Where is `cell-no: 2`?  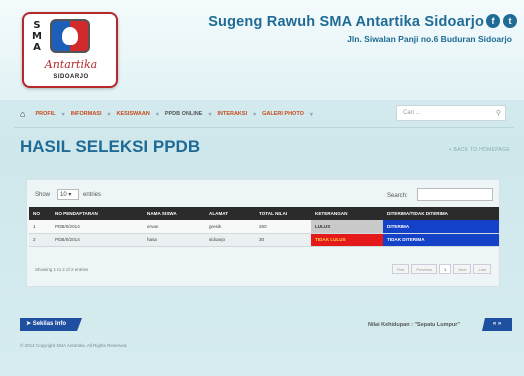
cell-no: 2 is located at coordinates (40, 240).